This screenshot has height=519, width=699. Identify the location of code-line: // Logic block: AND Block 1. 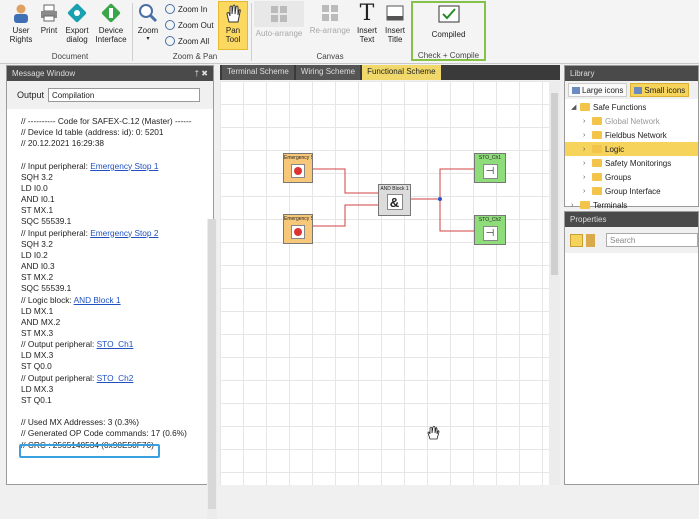
(111, 300).